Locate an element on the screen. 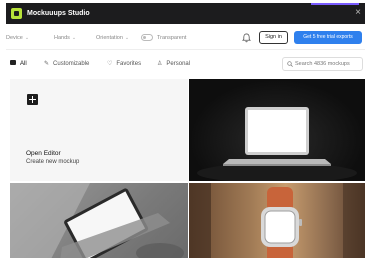 This screenshot has height=258, width=365. pencil-icon: ✎ is located at coordinates (47, 64).